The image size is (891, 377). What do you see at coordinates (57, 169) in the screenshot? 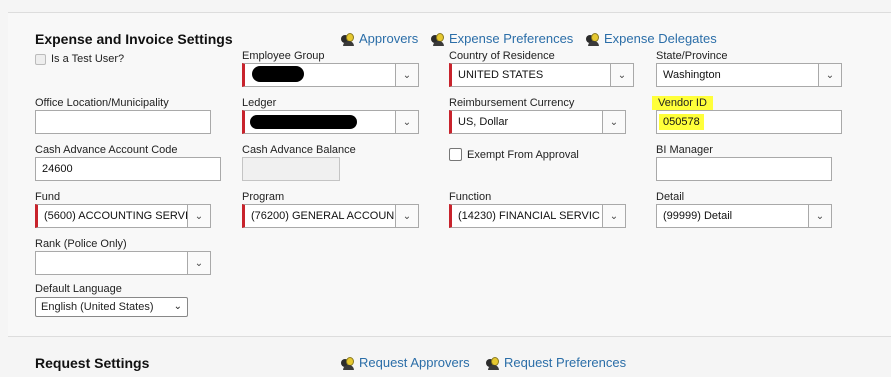
I see `cash-advance-code-value: 24600` at bounding box center [57, 169].